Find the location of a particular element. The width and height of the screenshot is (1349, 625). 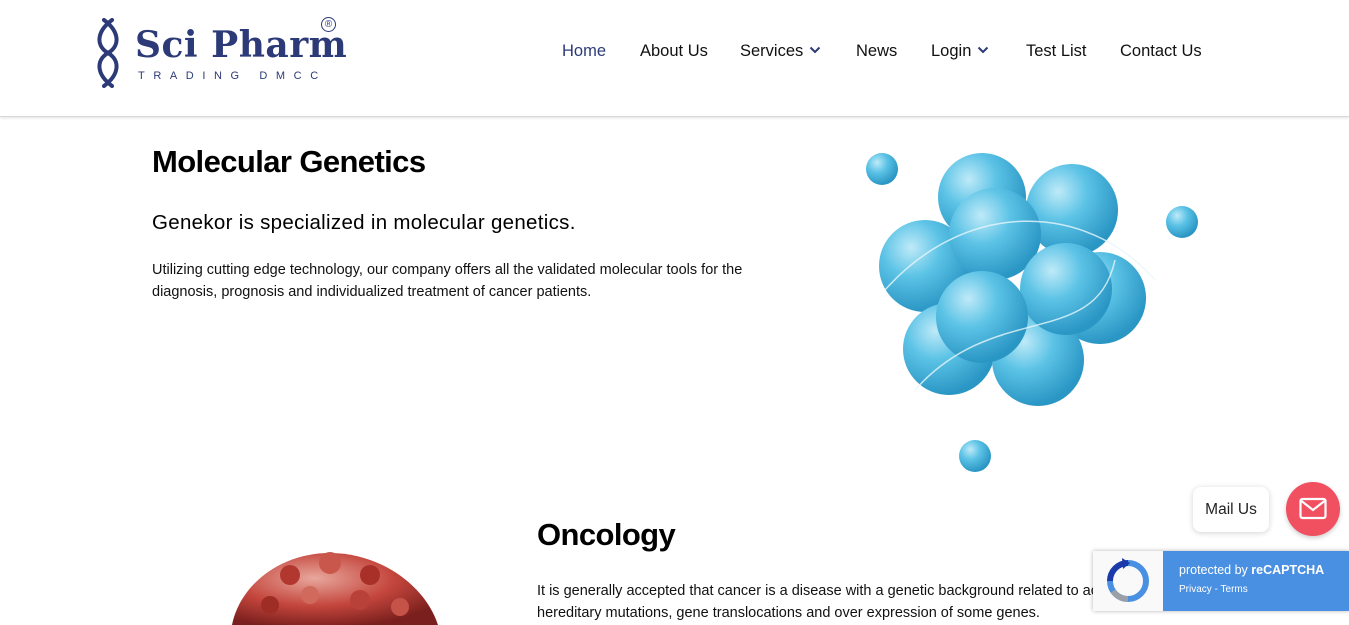

mail-us-label: Mail Us is located at coordinates (1231, 509).